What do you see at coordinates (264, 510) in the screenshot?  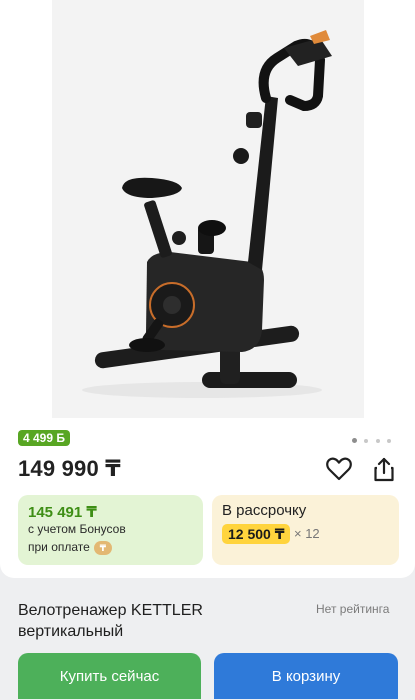 I see `installment-title: В рассрочку` at bounding box center [264, 510].